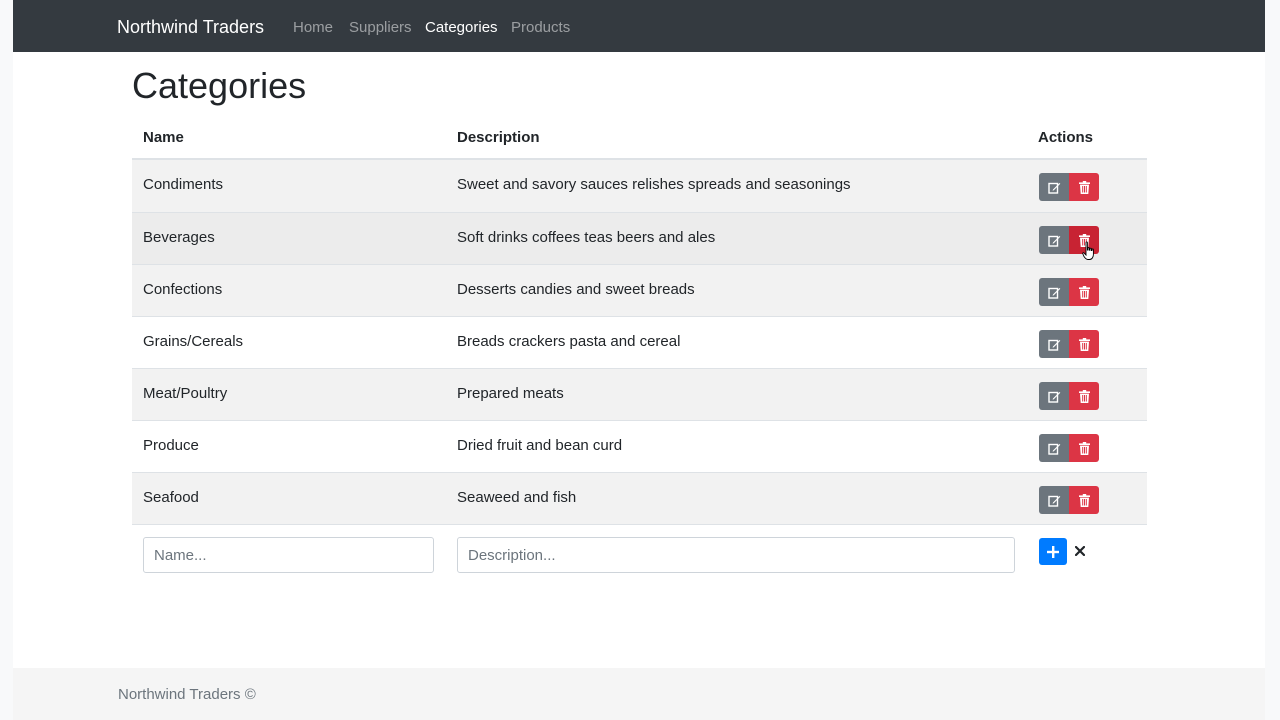 Image resolution: width=1280 pixels, height=720 pixels. What do you see at coordinates (517, 497) in the screenshot?
I see `category-description-cell: Seaweed and fish` at bounding box center [517, 497].